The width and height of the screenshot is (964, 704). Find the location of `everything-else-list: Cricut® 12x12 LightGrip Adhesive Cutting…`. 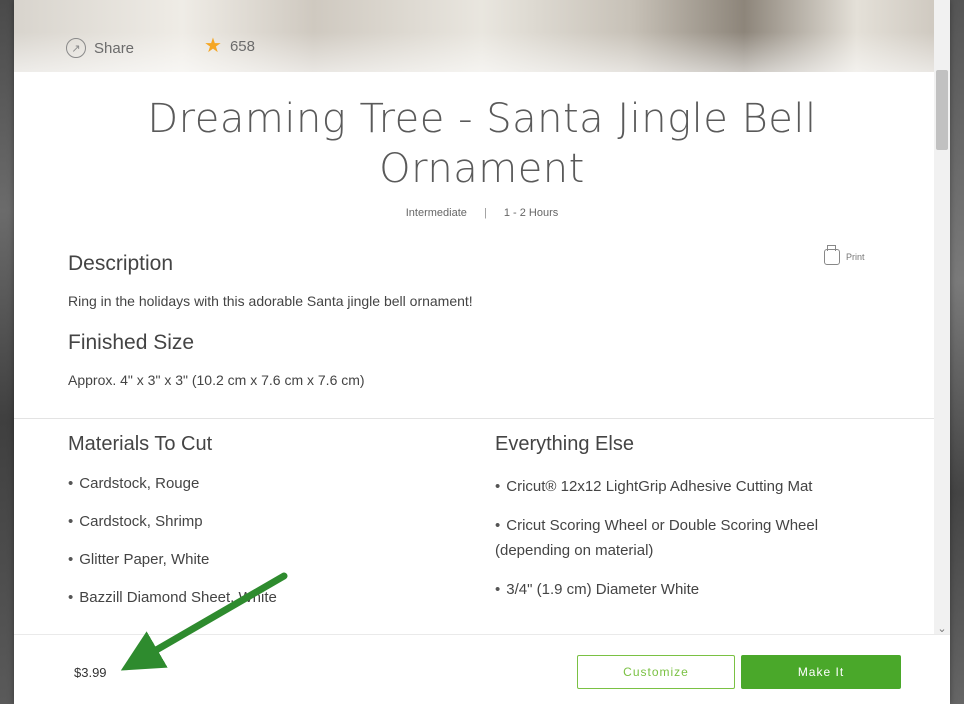

everything-else-list: Cricut® 12x12 LightGrip Adhesive Cutting… is located at coordinates (680, 538).